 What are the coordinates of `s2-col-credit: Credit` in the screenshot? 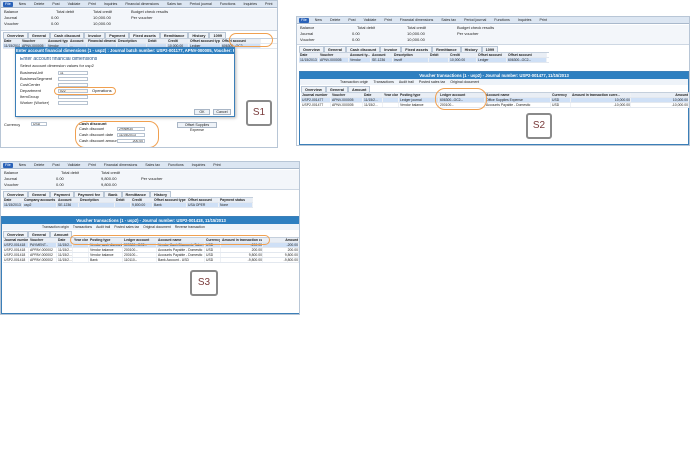 It's located at (463, 55).